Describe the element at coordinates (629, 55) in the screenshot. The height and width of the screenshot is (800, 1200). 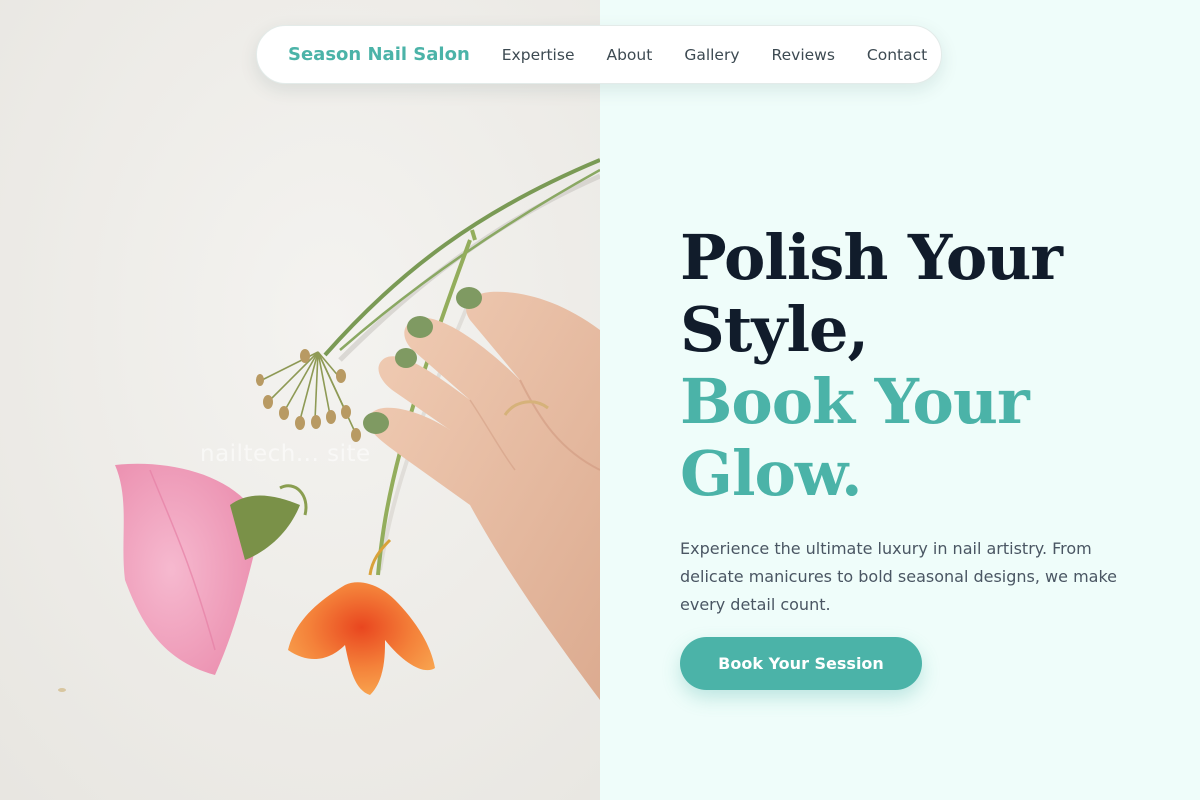
I see `nav-link-about: About` at that location.